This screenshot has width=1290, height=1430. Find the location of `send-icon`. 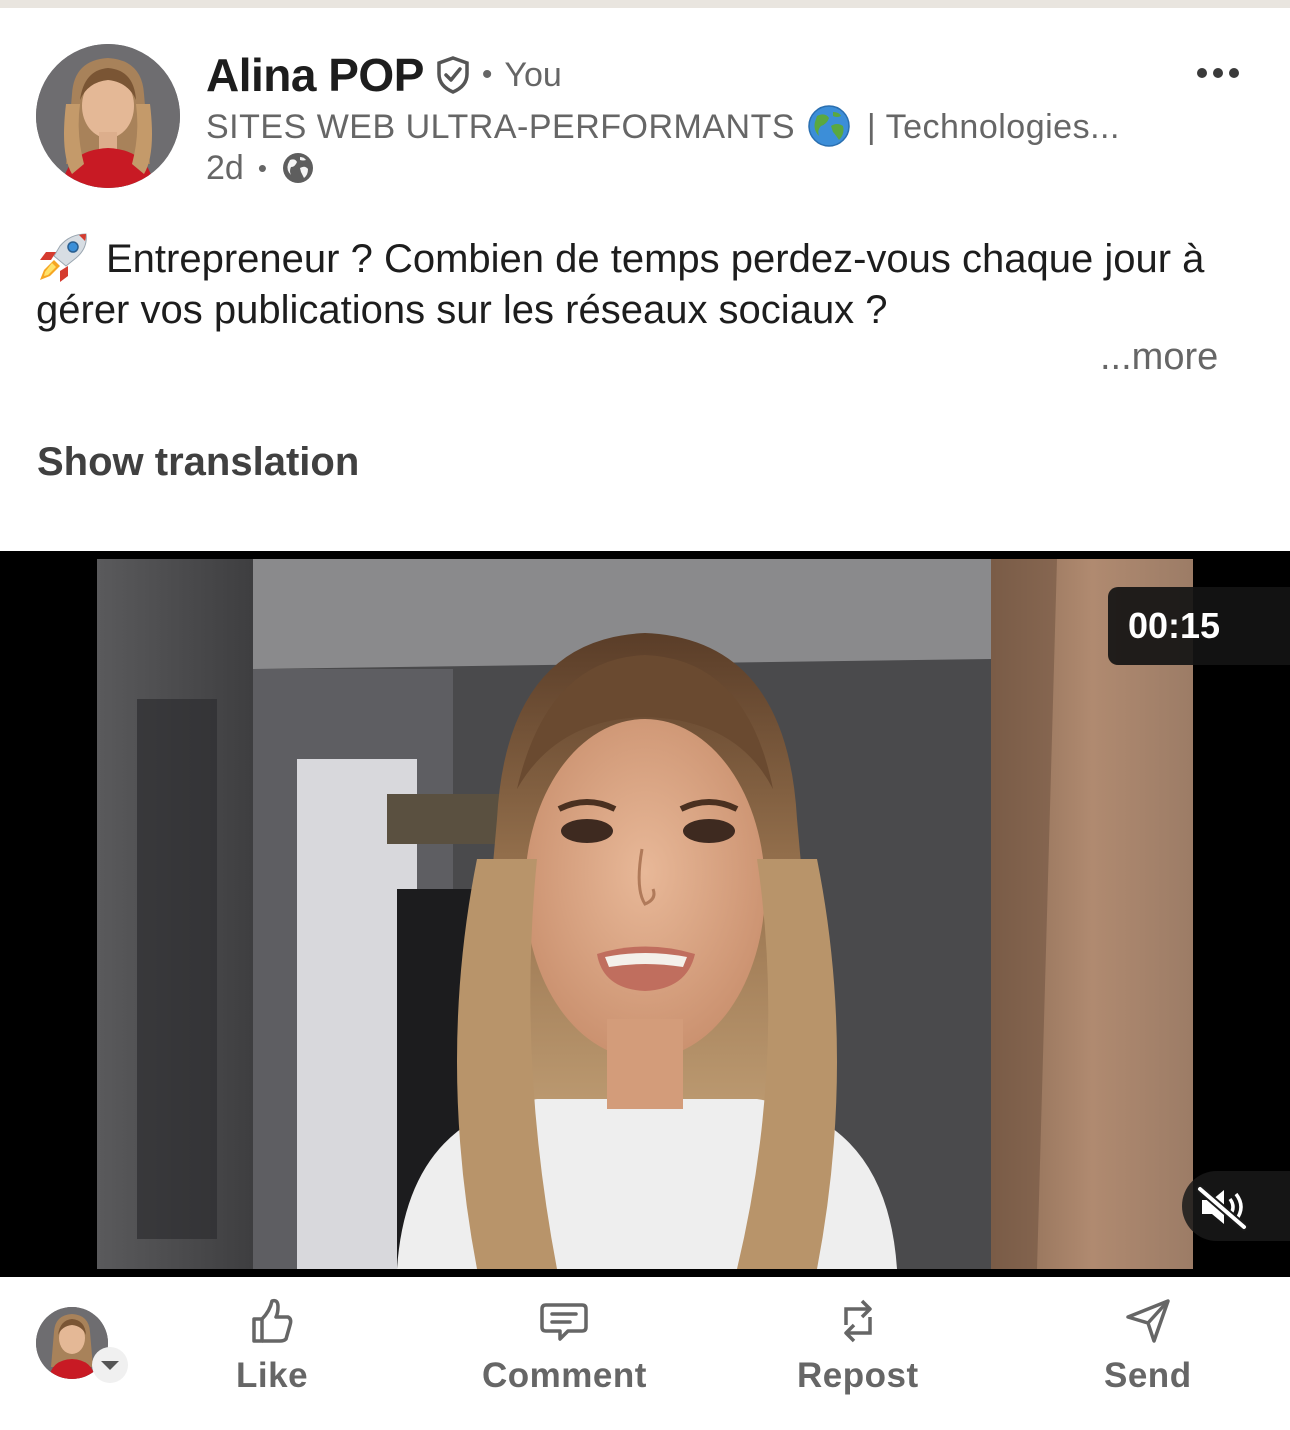

send-icon is located at coordinates (1148, 1323).